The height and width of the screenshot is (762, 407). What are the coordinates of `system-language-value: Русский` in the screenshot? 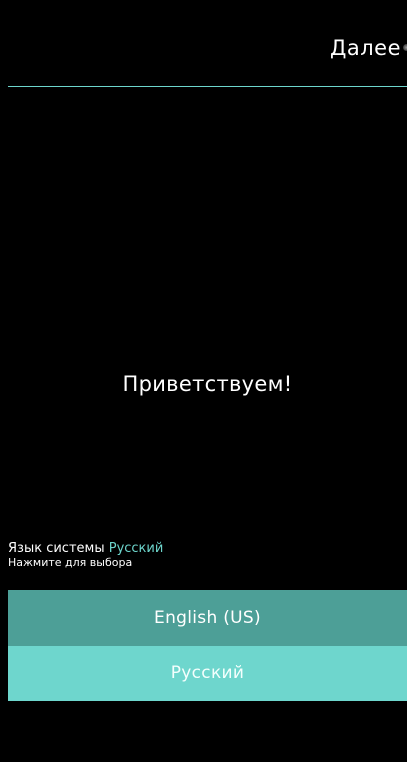 It's located at (136, 548).